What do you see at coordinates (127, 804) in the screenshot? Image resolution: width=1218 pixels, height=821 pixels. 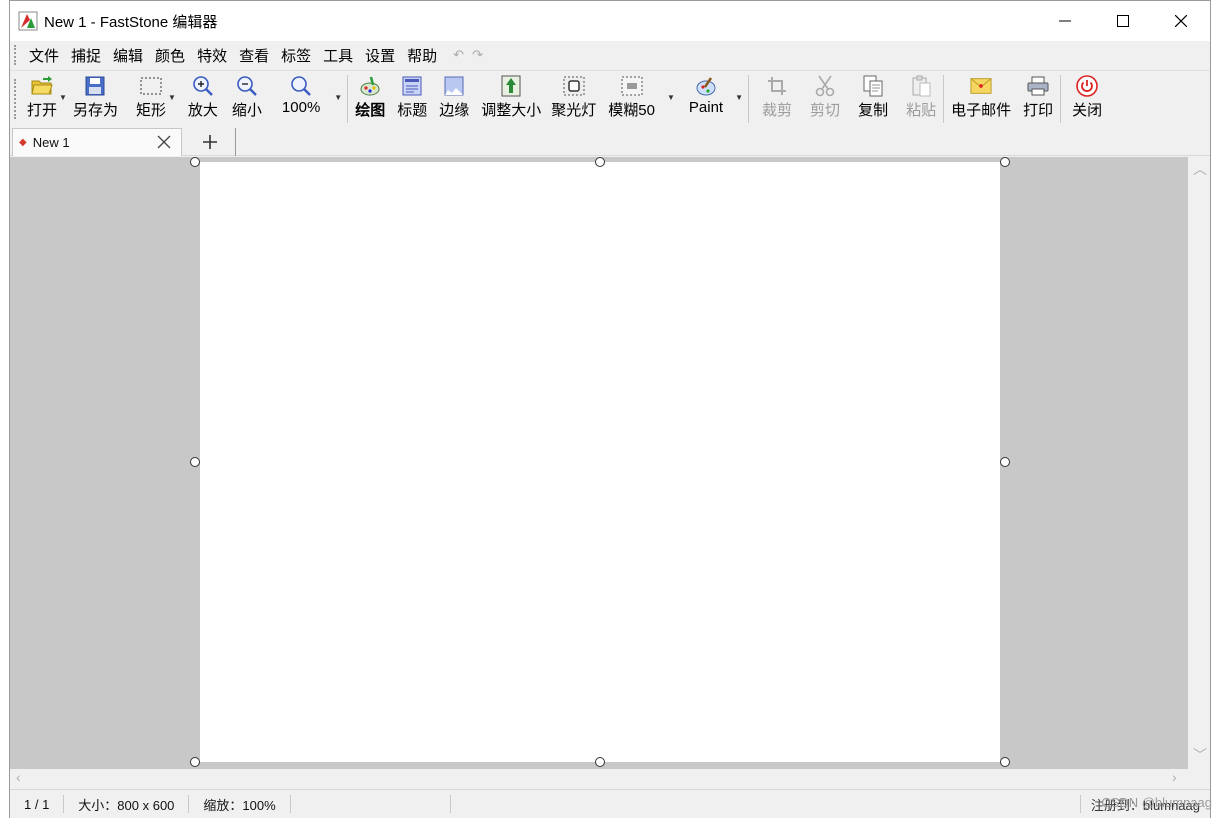 I see `image-size: 大小：800 x 600` at bounding box center [127, 804].